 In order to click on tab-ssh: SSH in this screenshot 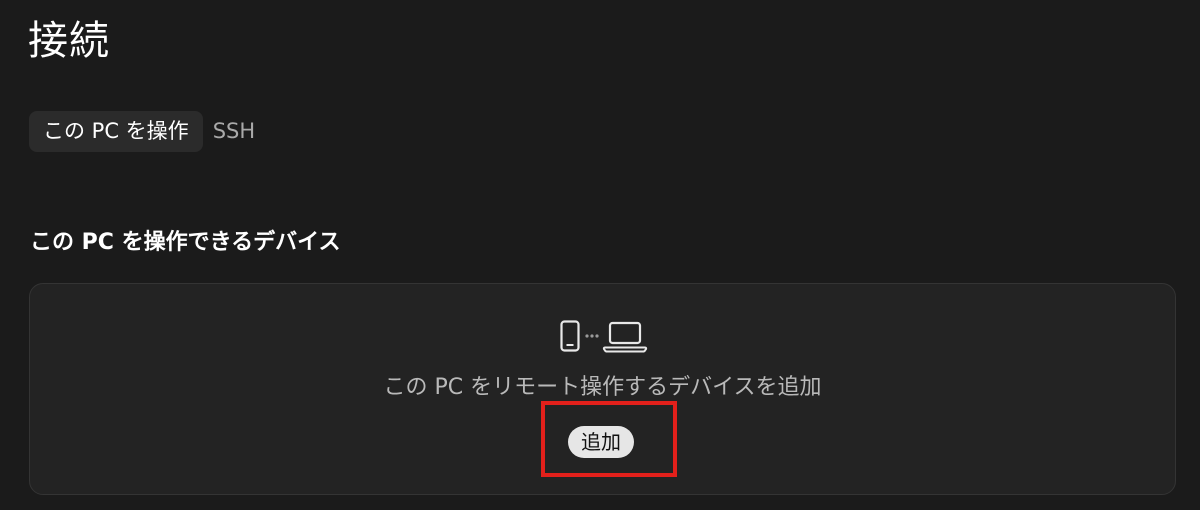, I will do `click(238, 131)`.